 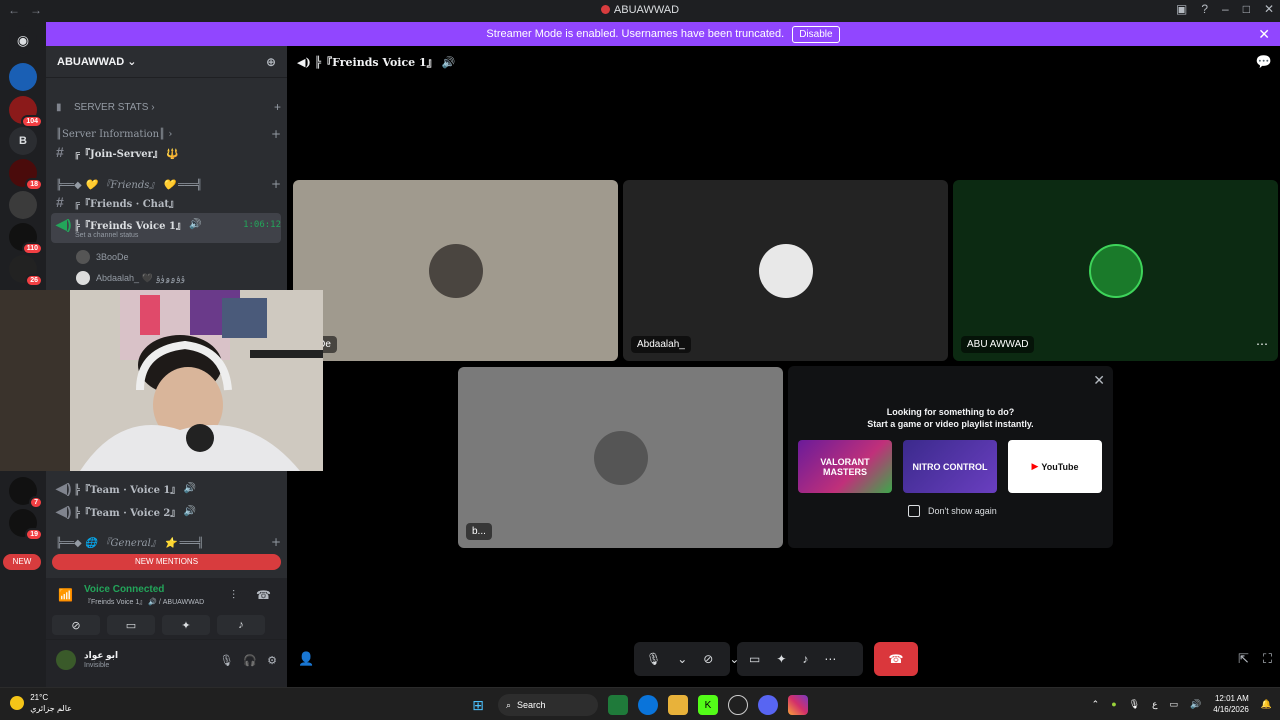 I want to click on checkbox-box, so click(x=914, y=511).